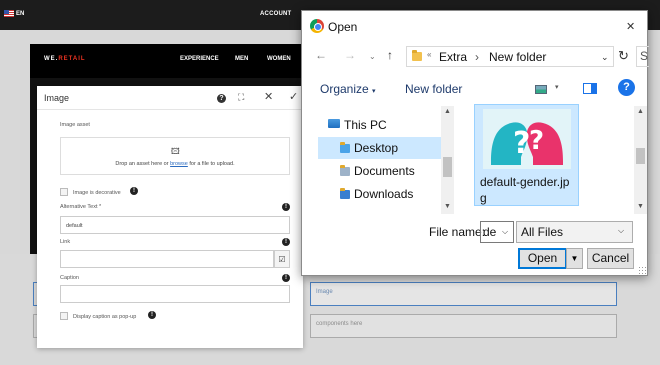 This screenshot has height=365, width=660. What do you see at coordinates (574, 232) in the screenshot?
I see `file-type-filter: All Files` at bounding box center [574, 232].